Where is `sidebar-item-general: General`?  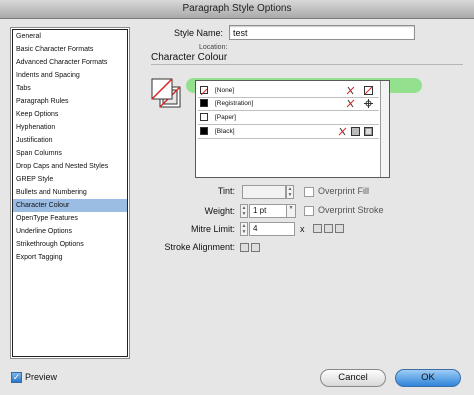 sidebar-item-general: General is located at coordinates (70, 36).